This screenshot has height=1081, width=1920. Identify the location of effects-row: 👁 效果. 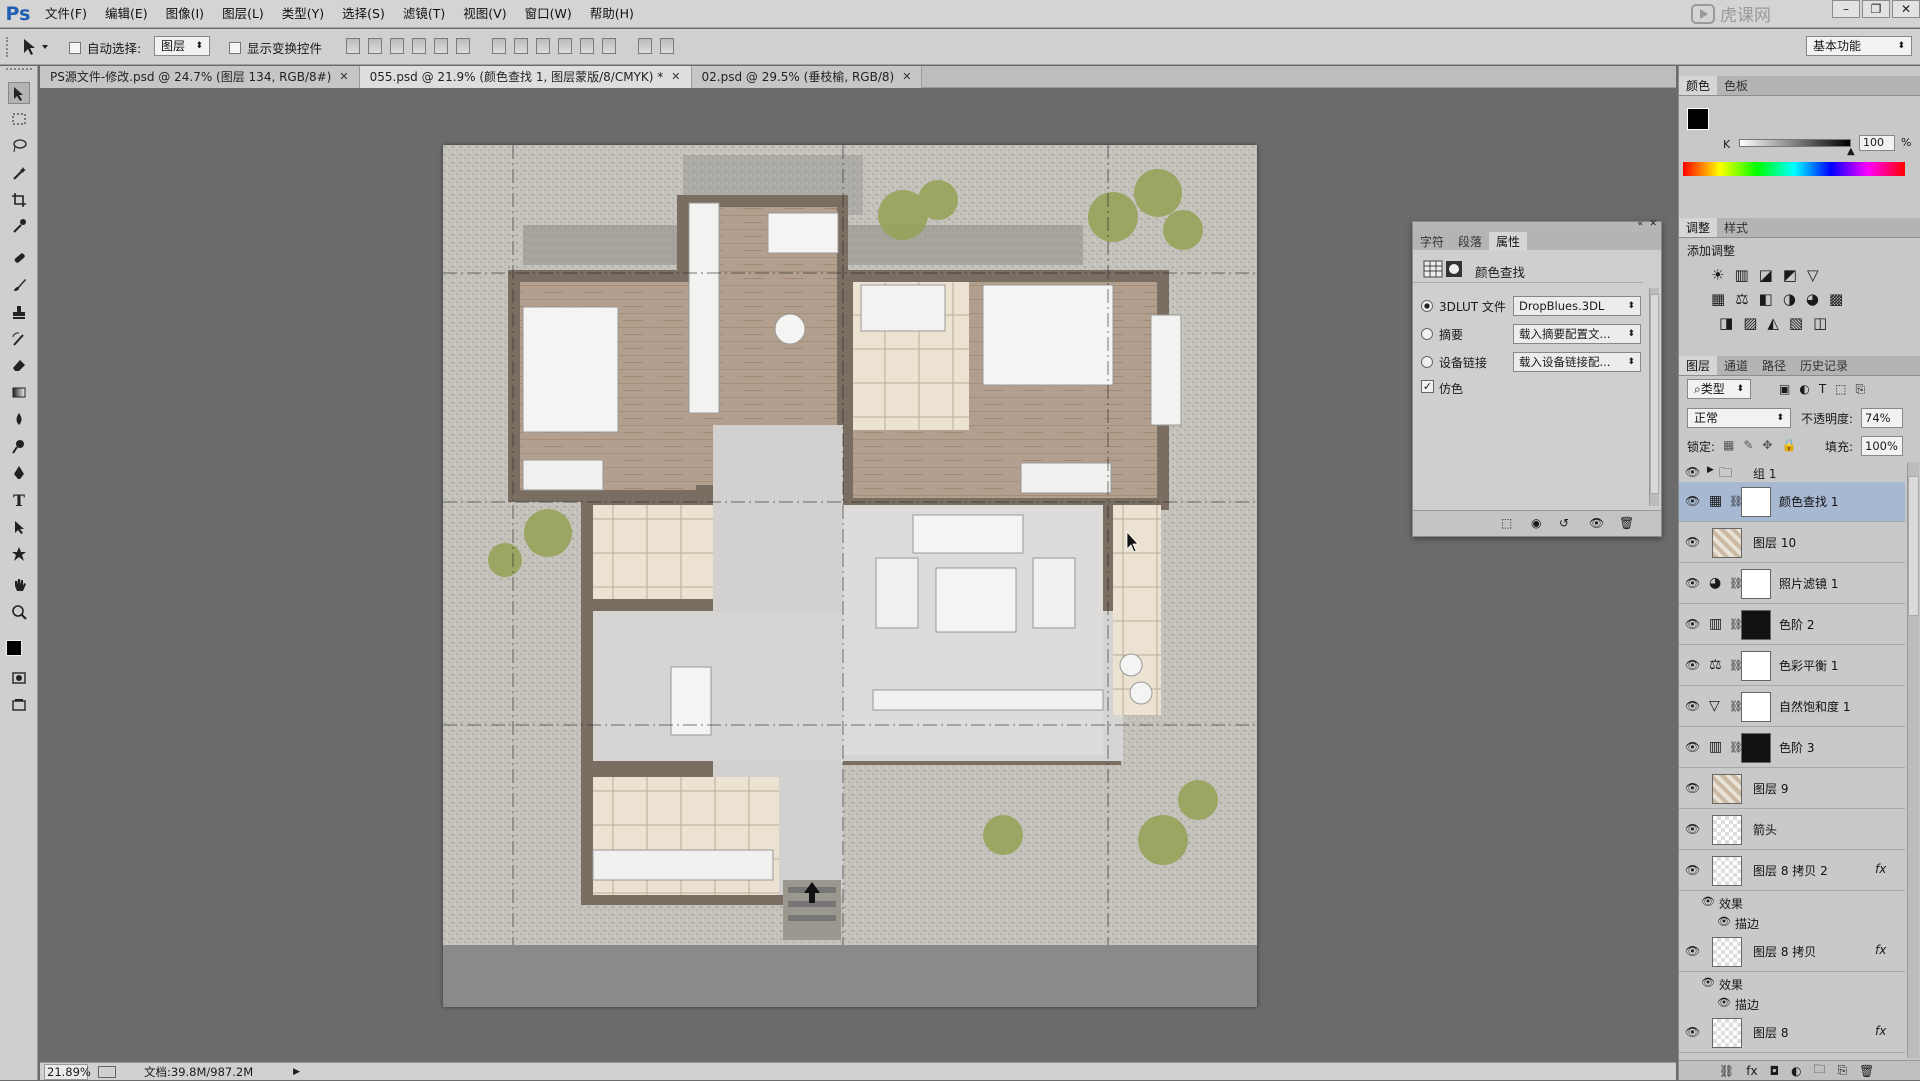
(1792, 902).